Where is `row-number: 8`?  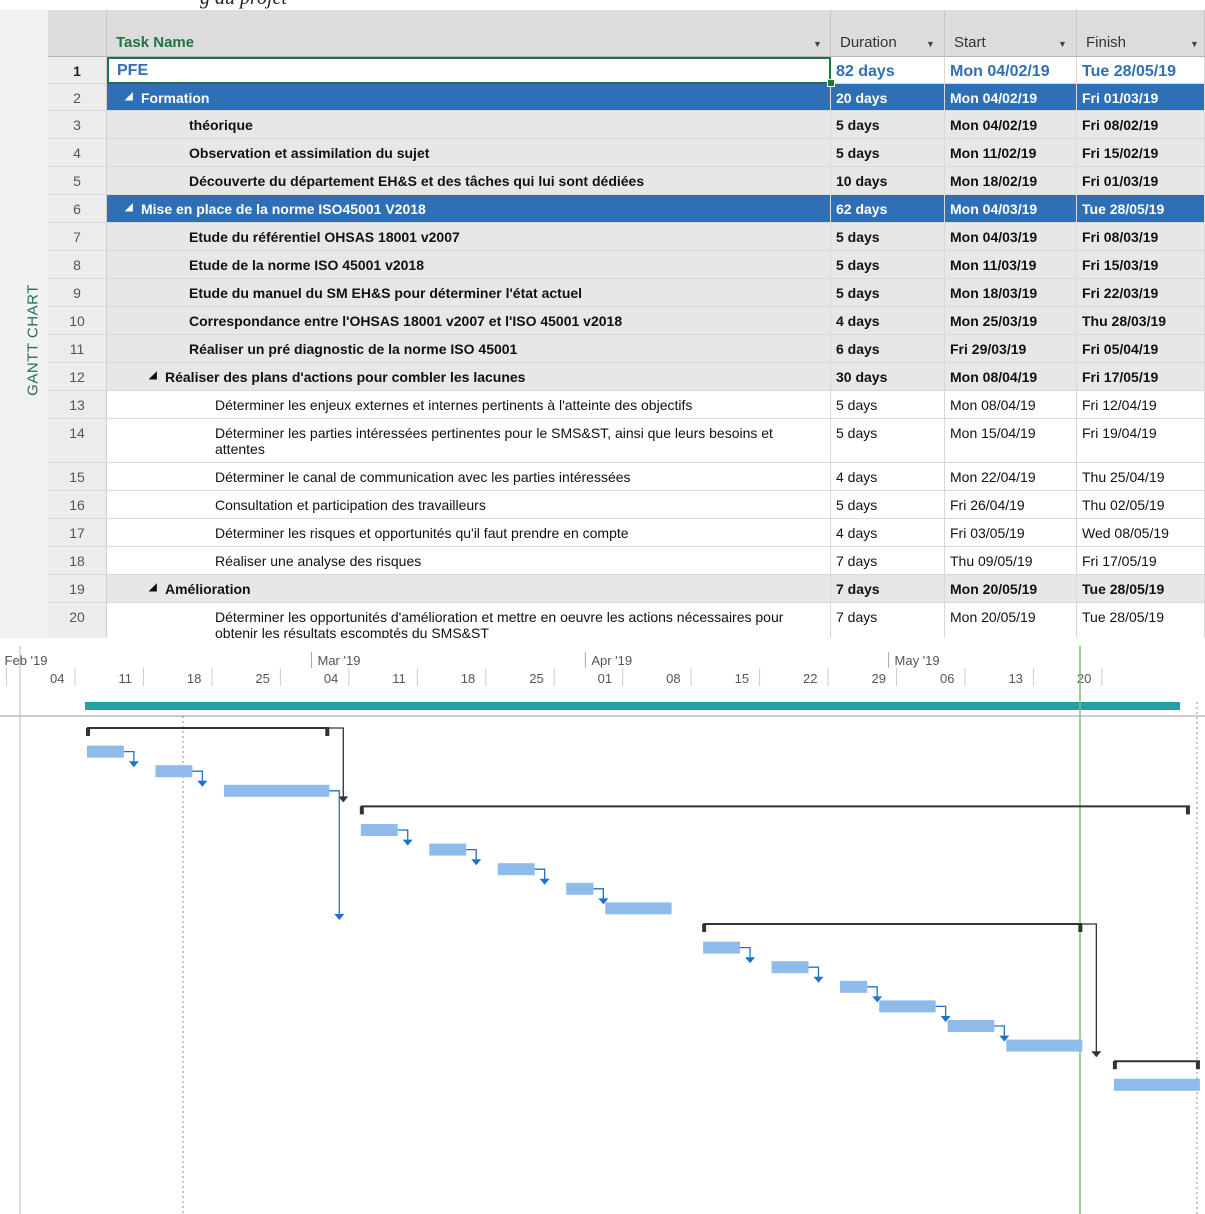
row-number: 8 is located at coordinates (77, 264).